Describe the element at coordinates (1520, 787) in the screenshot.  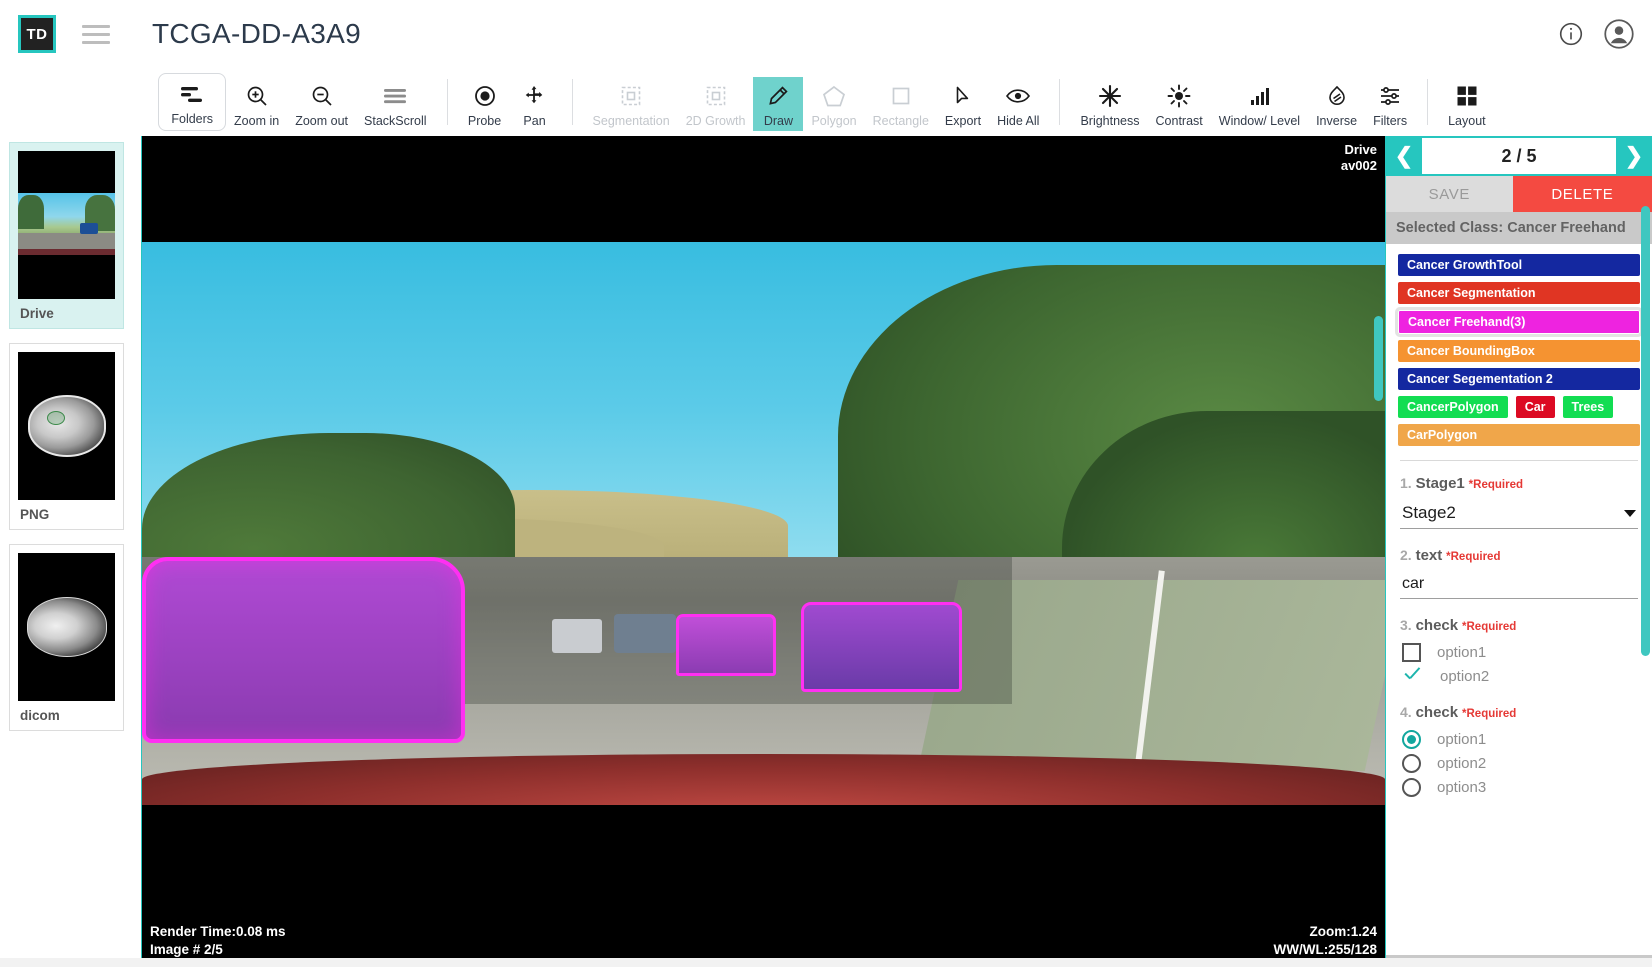
I see `radio-option: option3` at that location.